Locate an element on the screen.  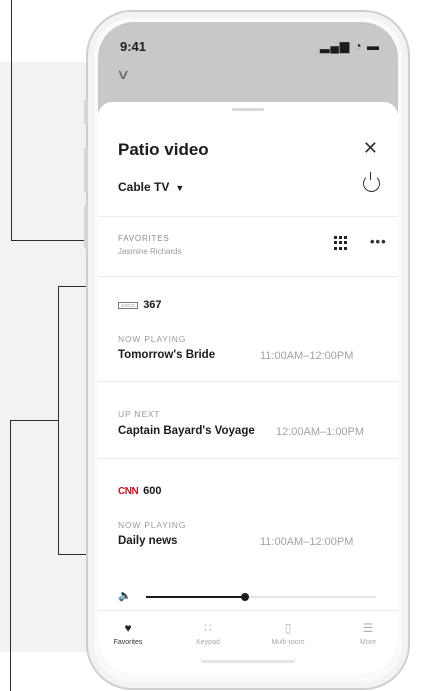
home-indicator is located at coordinates (248, 661).